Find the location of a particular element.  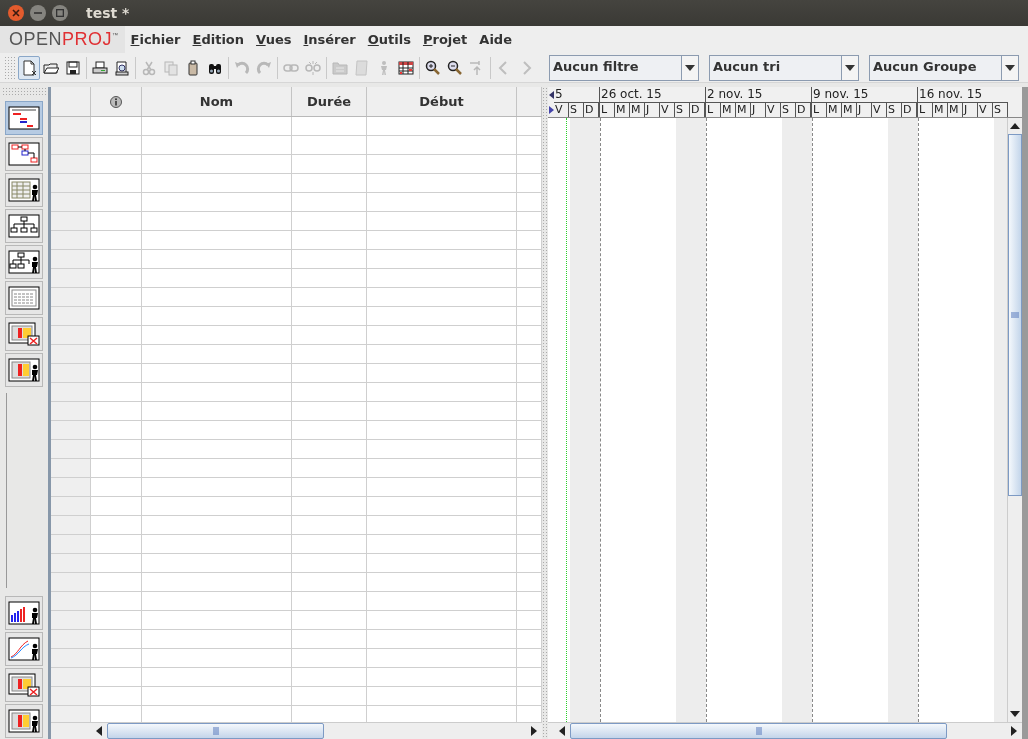

window-title: test * is located at coordinates (108, 13).